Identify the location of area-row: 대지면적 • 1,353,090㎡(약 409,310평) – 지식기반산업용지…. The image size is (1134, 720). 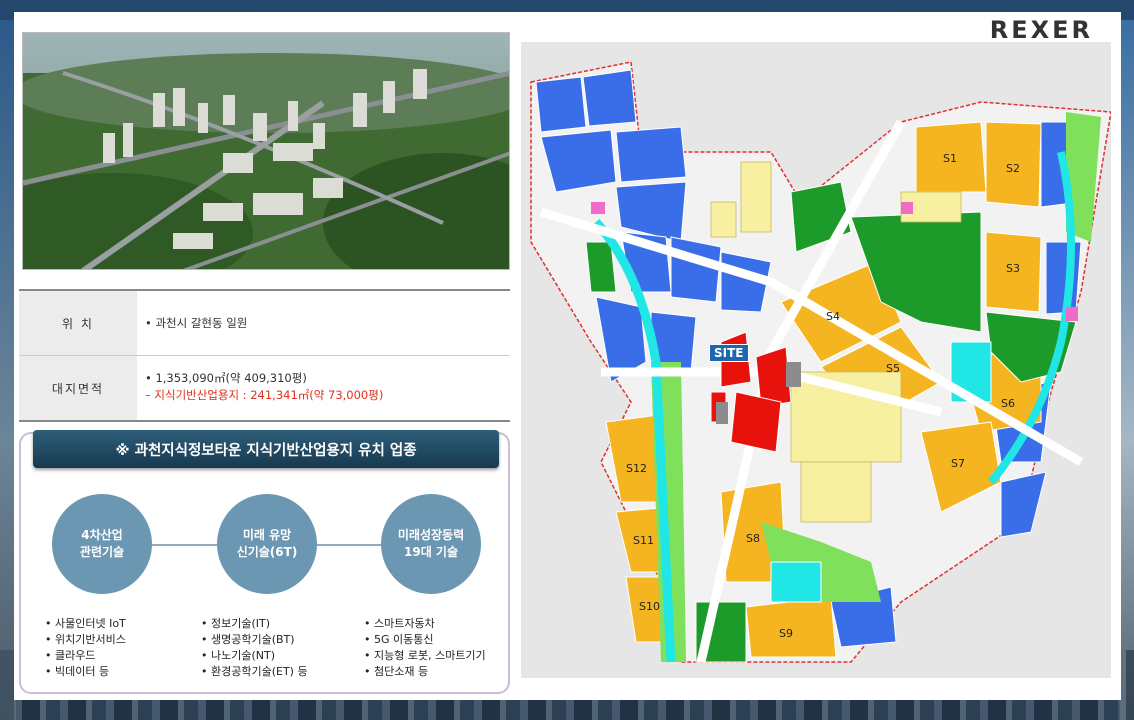
(264, 388).